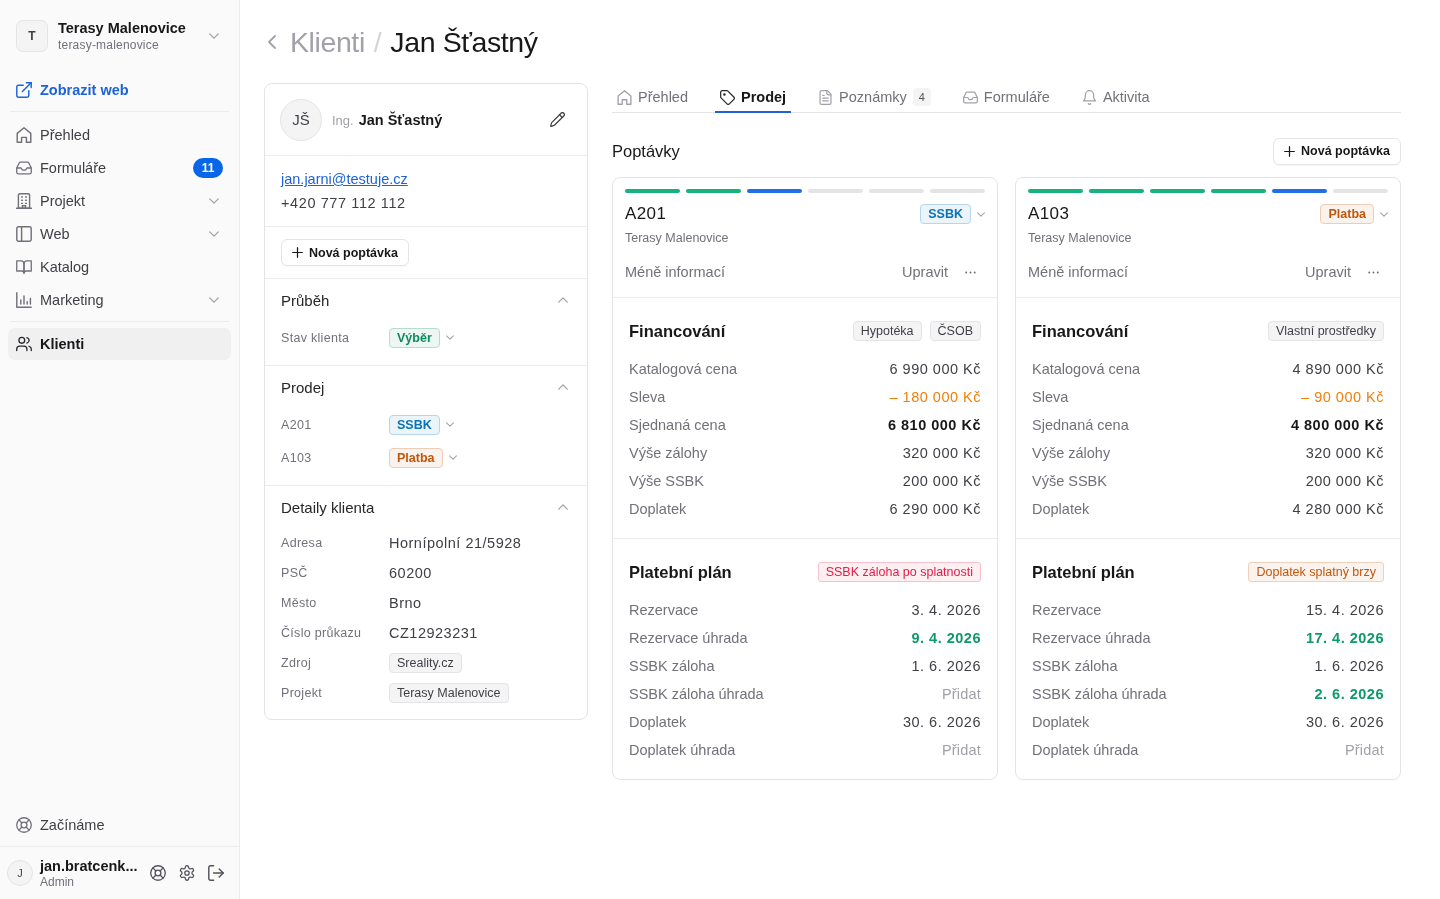 This screenshot has height=899, width=1440. What do you see at coordinates (666, 481) in the screenshot?
I see `row-label: Výše SSBK` at bounding box center [666, 481].